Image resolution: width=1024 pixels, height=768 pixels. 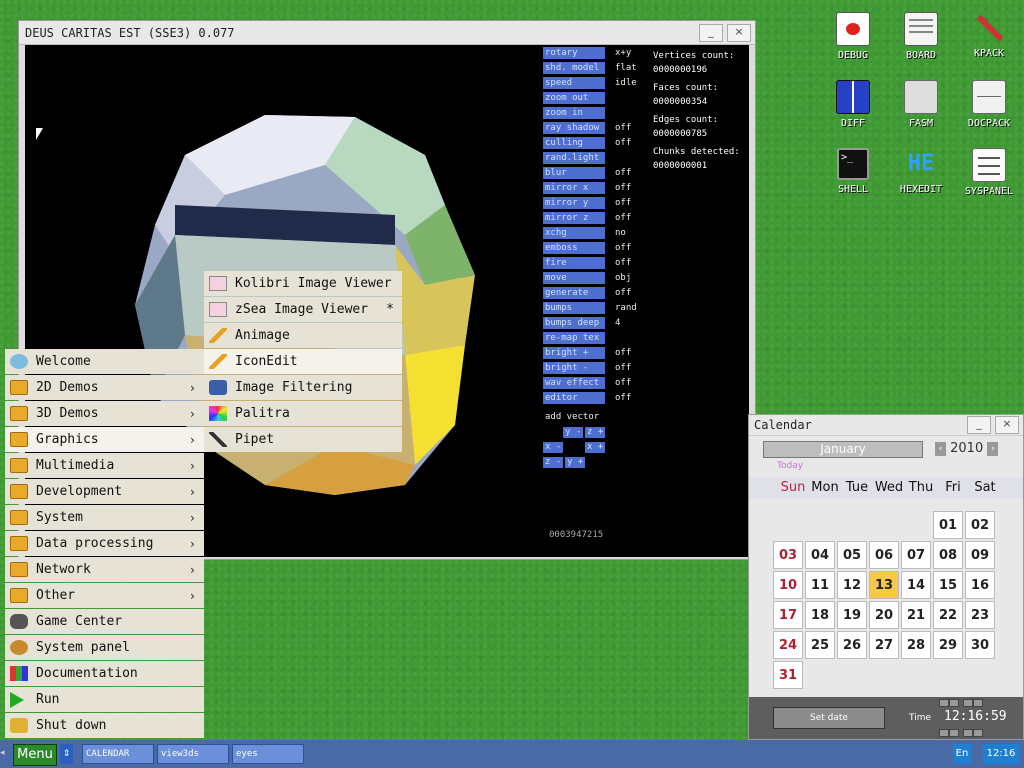 What do you see at coordinates (884, 615) in the screenshot?
I see `date-cell: 20` at bounding box center [884, 615].